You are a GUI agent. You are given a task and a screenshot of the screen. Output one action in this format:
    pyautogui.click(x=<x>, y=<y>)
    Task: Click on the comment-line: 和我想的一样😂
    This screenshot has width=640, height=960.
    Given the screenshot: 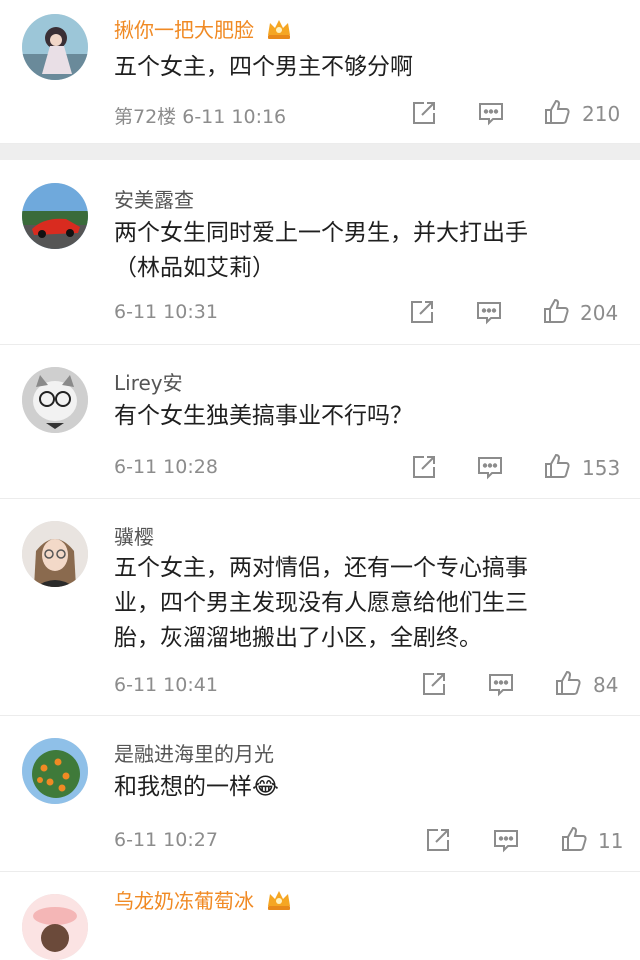 What is the action you would take?
    pyautogui.click(x=196, y=787)
    